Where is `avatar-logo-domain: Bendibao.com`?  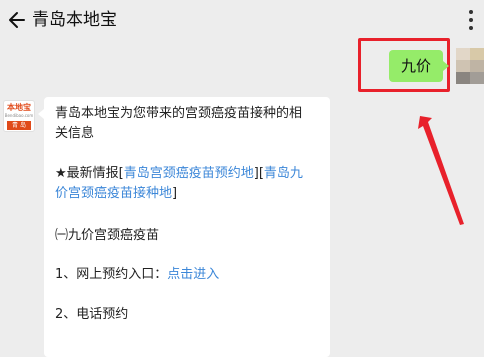
avatar-logo-domain: Bendibao.com is located at coordinates (19, 115).